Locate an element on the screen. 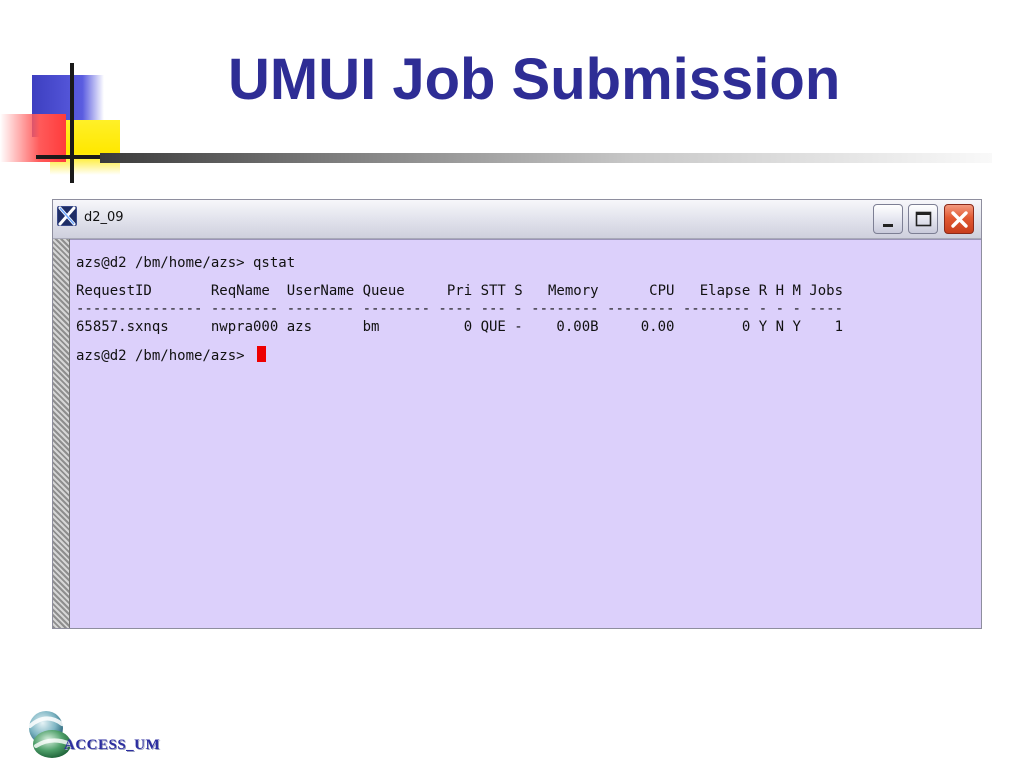 The width and height of the screenshot is (1024, 768). window-titlebar: d2_09 is located at coordinates (517, 219).